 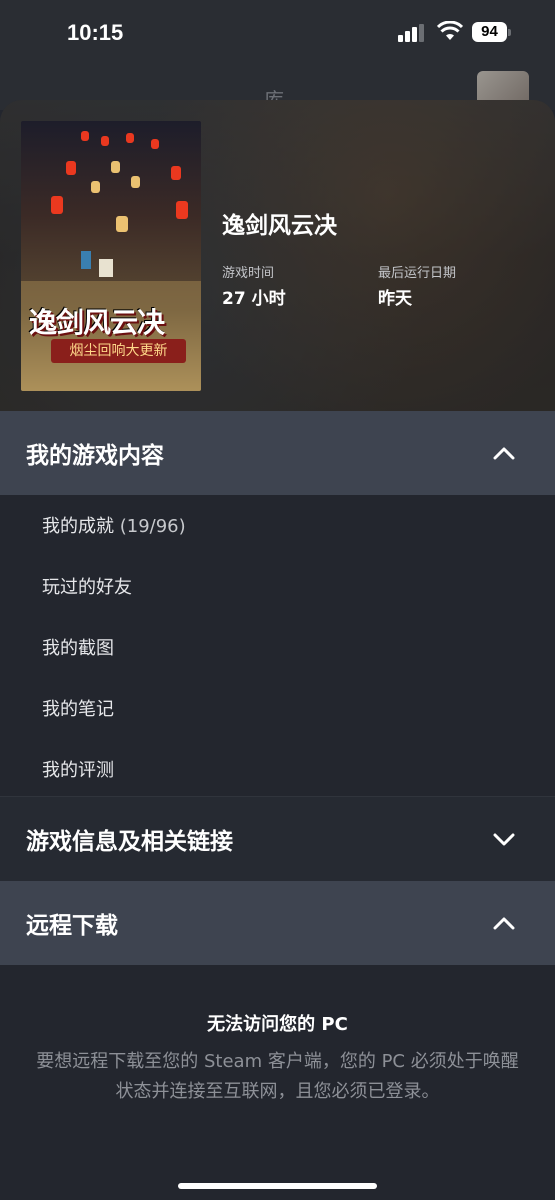 I want to click on game-cover-art: 逸剑风云决 烟尘回响大更新, so click(x=111, y=256).